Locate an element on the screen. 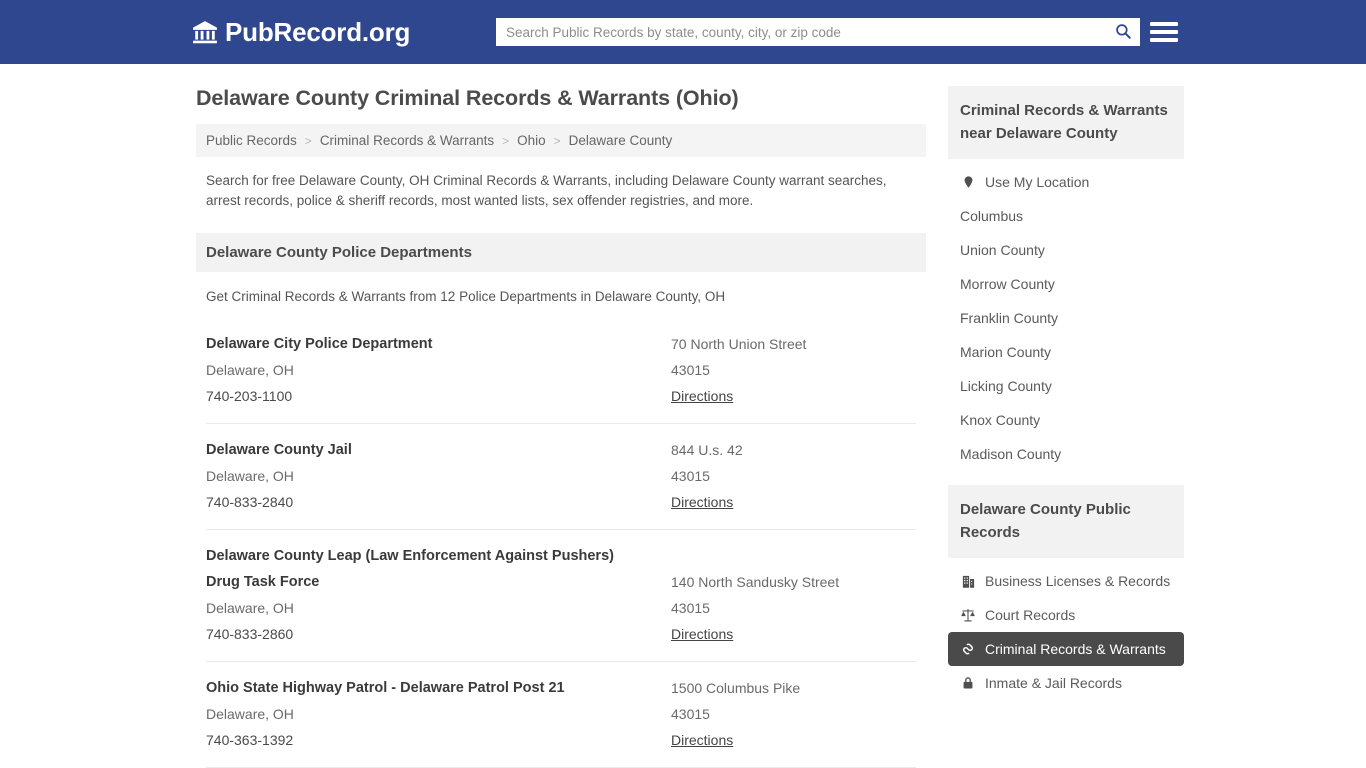 The width and height of the screenshot is (1366, 768). sidebar-item-label: Licking County is located at coordinates (1006, 386).